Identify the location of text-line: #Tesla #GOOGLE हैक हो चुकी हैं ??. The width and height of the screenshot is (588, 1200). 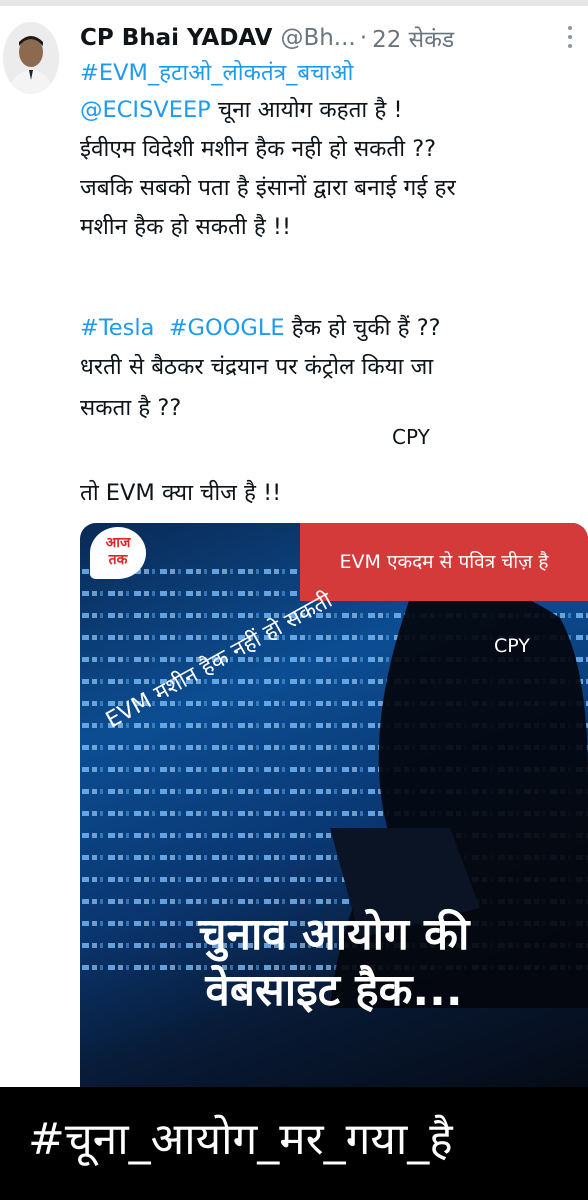
(260, 328).